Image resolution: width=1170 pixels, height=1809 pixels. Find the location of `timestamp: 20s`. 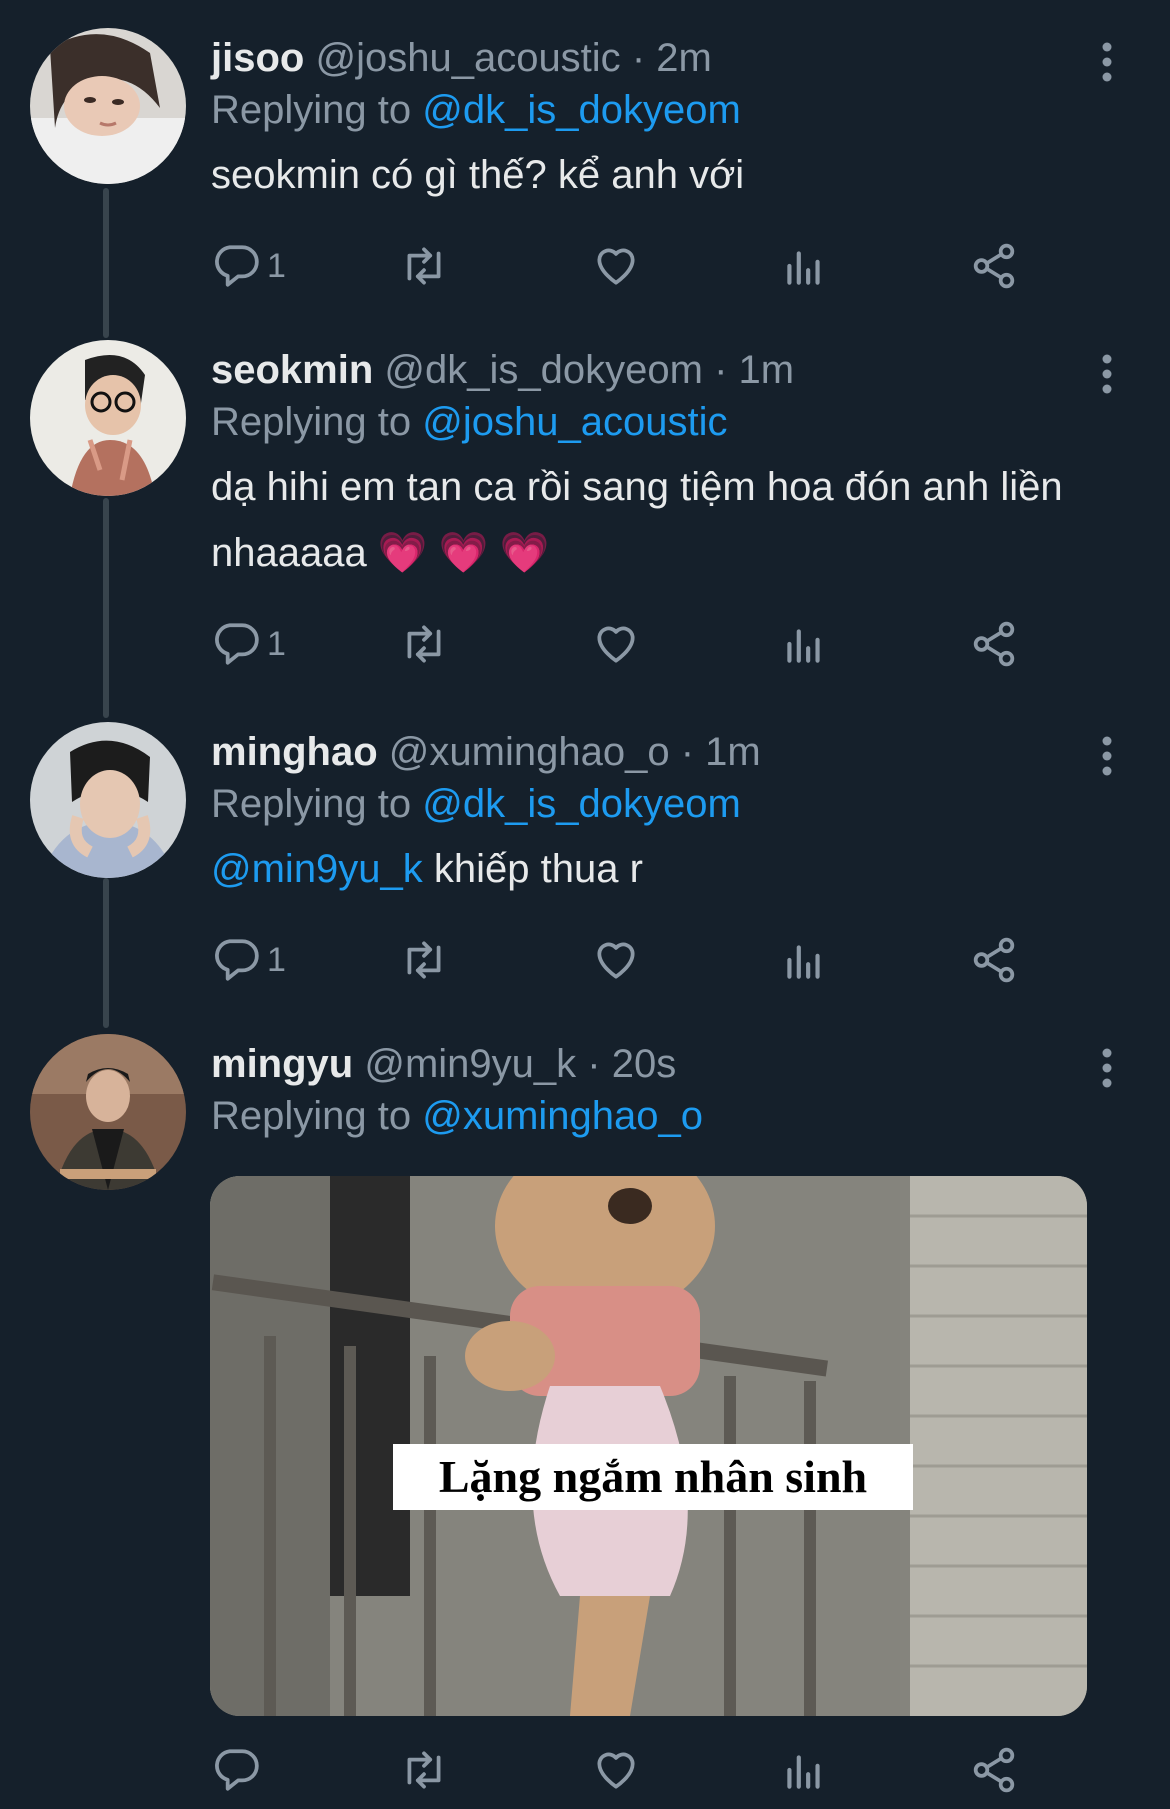

timestamp: 20s is located at coordinates (644, 1064).